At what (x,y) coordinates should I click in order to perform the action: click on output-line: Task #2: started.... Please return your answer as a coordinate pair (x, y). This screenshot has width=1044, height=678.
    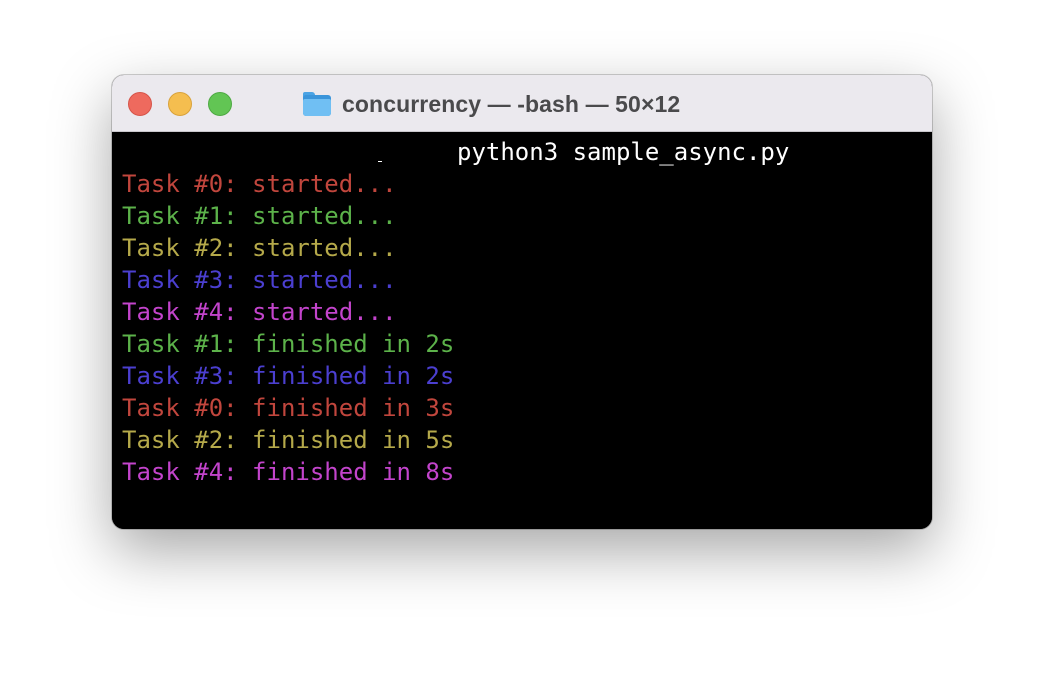
    Looking at the image, I should click on (259, 248).